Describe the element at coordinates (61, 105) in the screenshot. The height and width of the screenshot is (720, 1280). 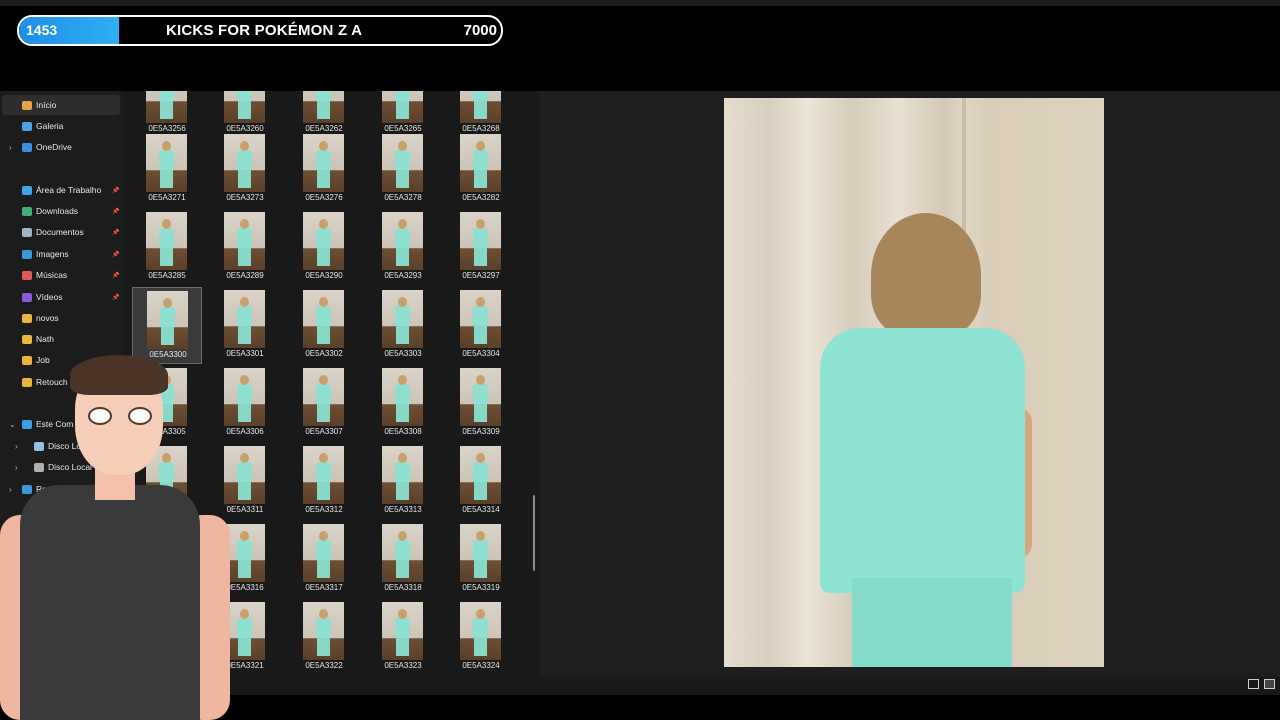
I see `nav-item: Início` at that location.